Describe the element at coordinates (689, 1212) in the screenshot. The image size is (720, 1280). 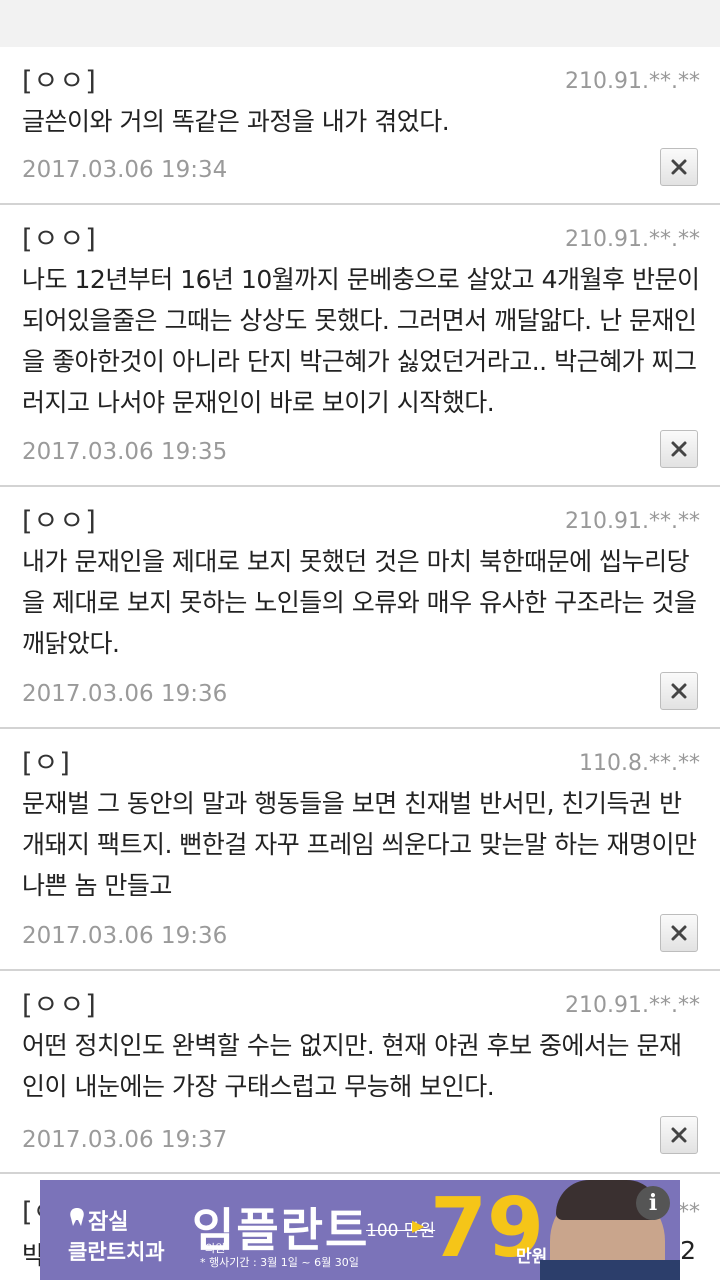
I see `comment-ip-partial: **` at that location.